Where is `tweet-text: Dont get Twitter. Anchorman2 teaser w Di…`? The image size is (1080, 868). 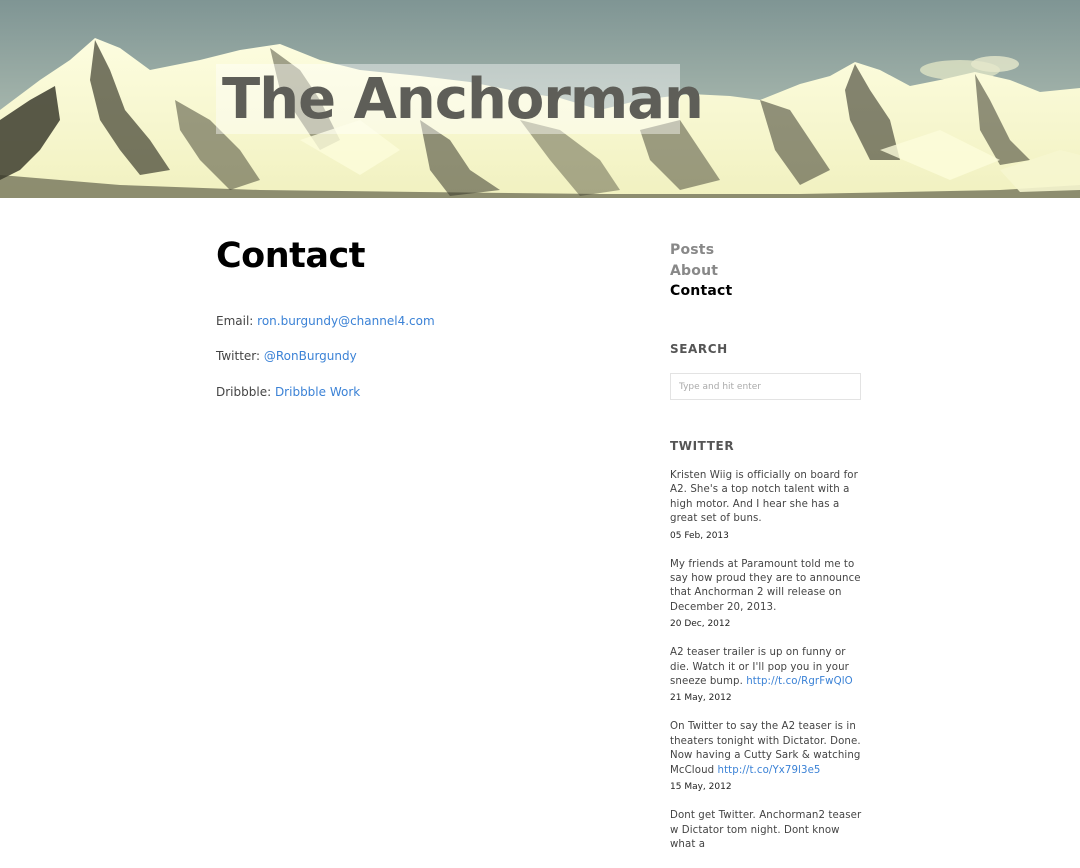
tweet-text: Dont get Twitter. Anchorman2 teaser w Di… is located at coordinates (767, 830).